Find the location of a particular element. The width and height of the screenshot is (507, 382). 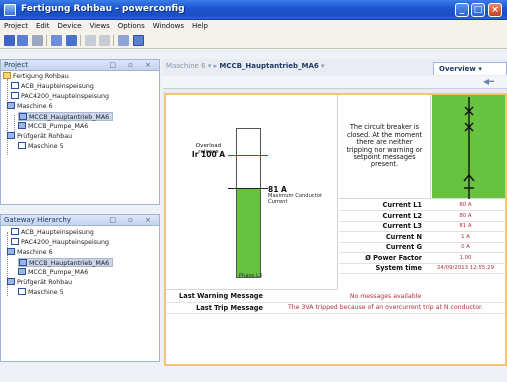

table-row: Current L1 80 A is located at coordinates (422, 205).